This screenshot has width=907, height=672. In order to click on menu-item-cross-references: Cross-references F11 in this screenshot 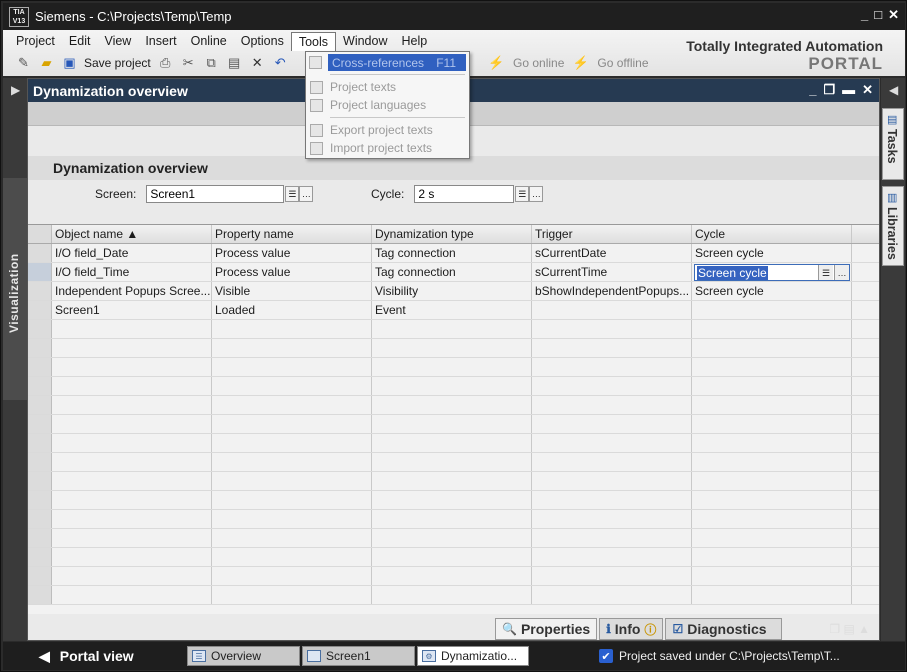, I will do `click(387, 62)`.